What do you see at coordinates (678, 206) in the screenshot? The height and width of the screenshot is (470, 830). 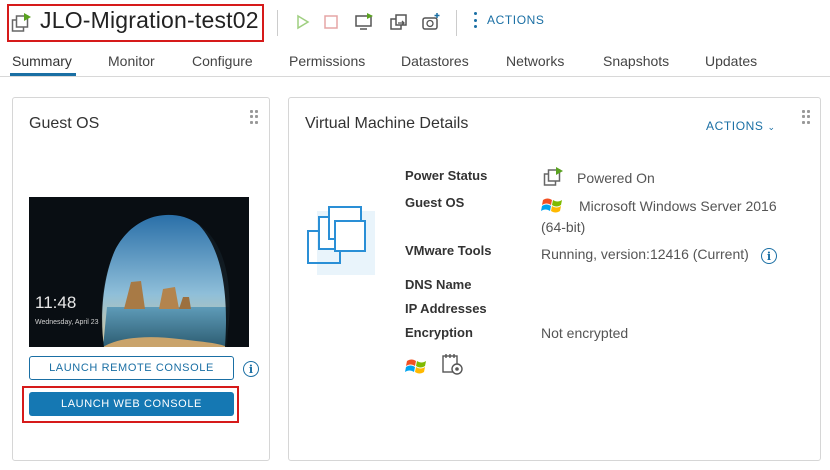 I see `guest-os-value: Microsoft Windows Server 2016` at bounding box center [678, 206].